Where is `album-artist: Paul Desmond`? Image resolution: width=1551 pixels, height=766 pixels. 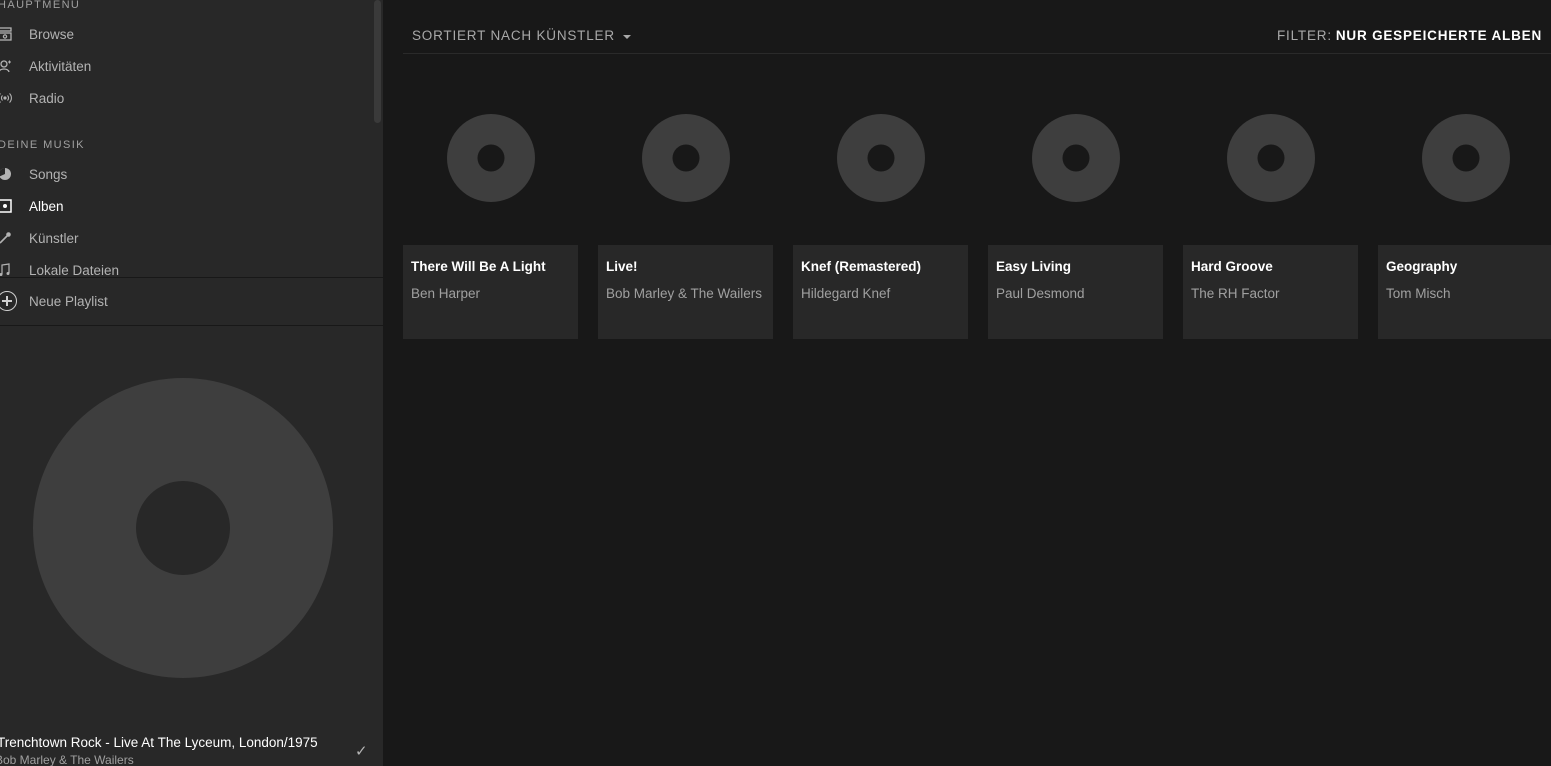 album-artist: Paul Desmond is located at coordinates (1040, 293).